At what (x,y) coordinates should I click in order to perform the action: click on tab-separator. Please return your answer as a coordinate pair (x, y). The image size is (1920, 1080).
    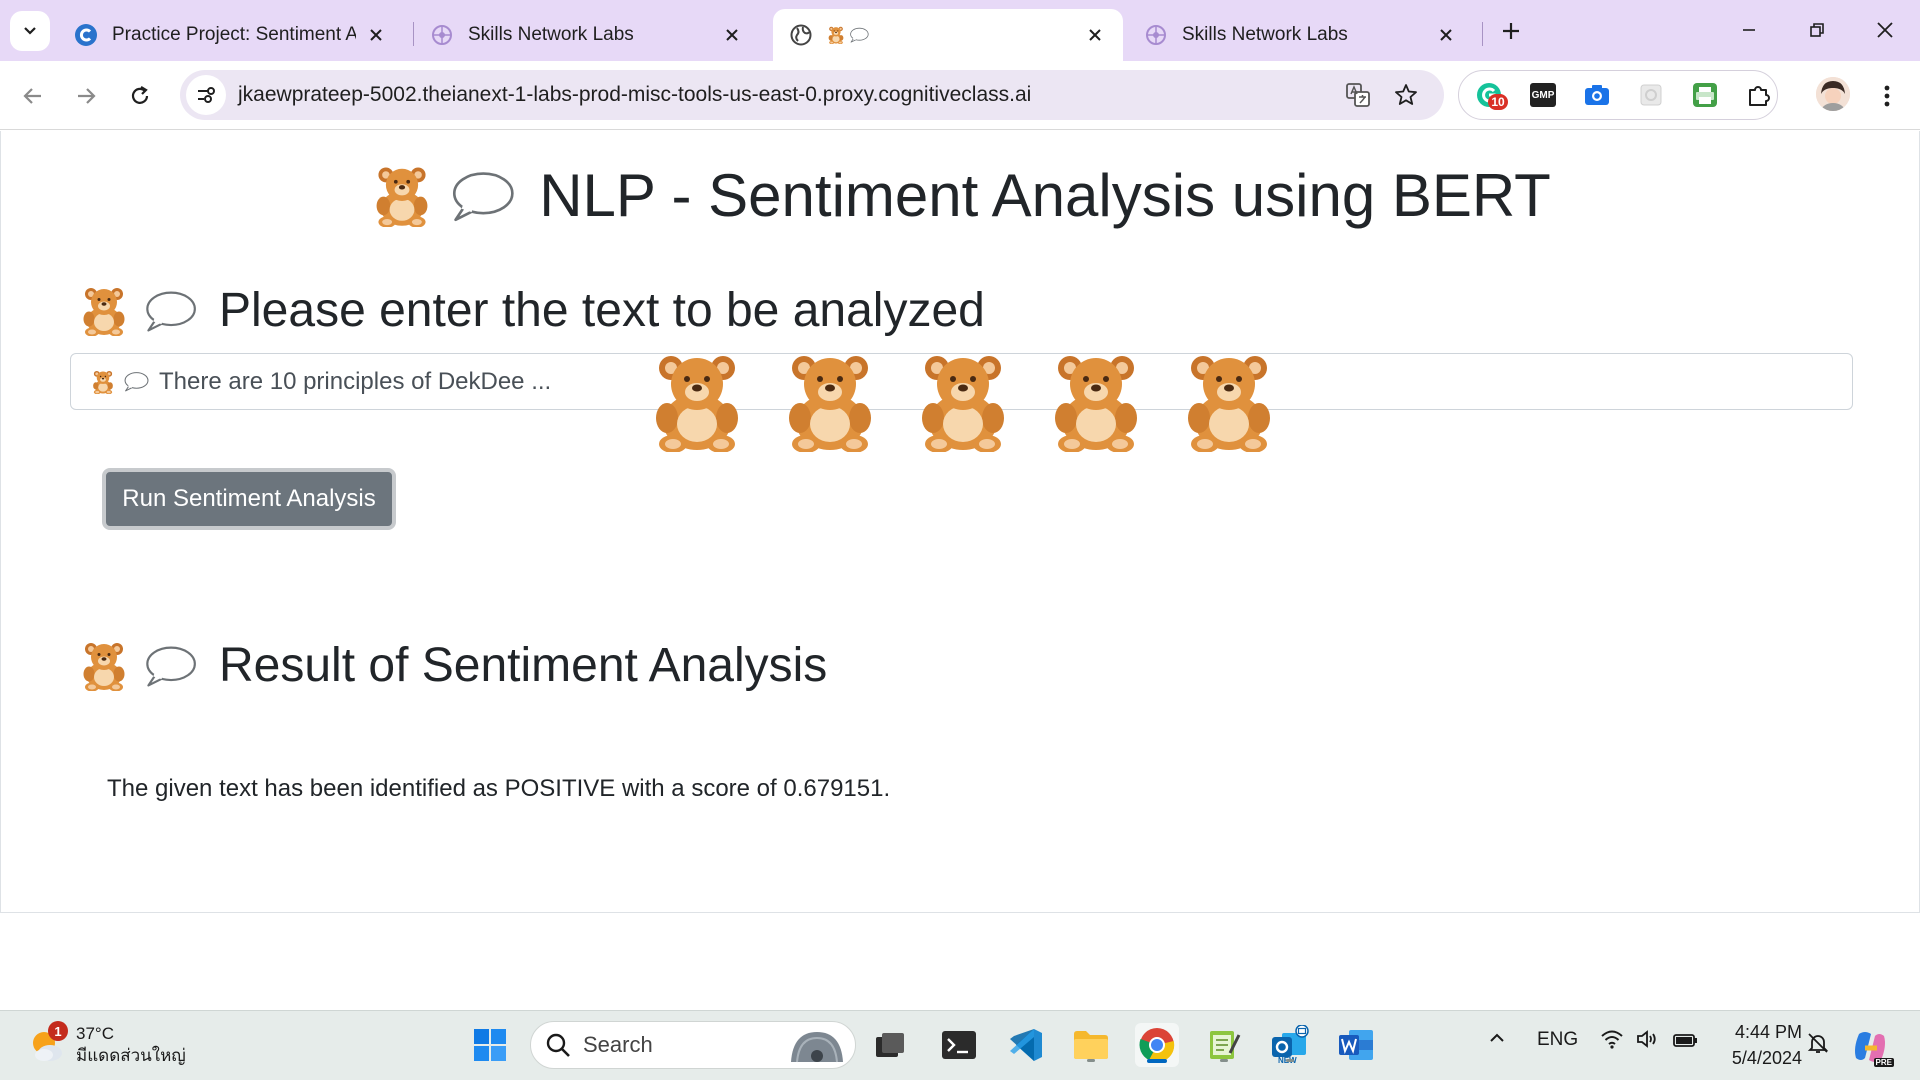
    Looking at the image, I should click on (1482, 34).